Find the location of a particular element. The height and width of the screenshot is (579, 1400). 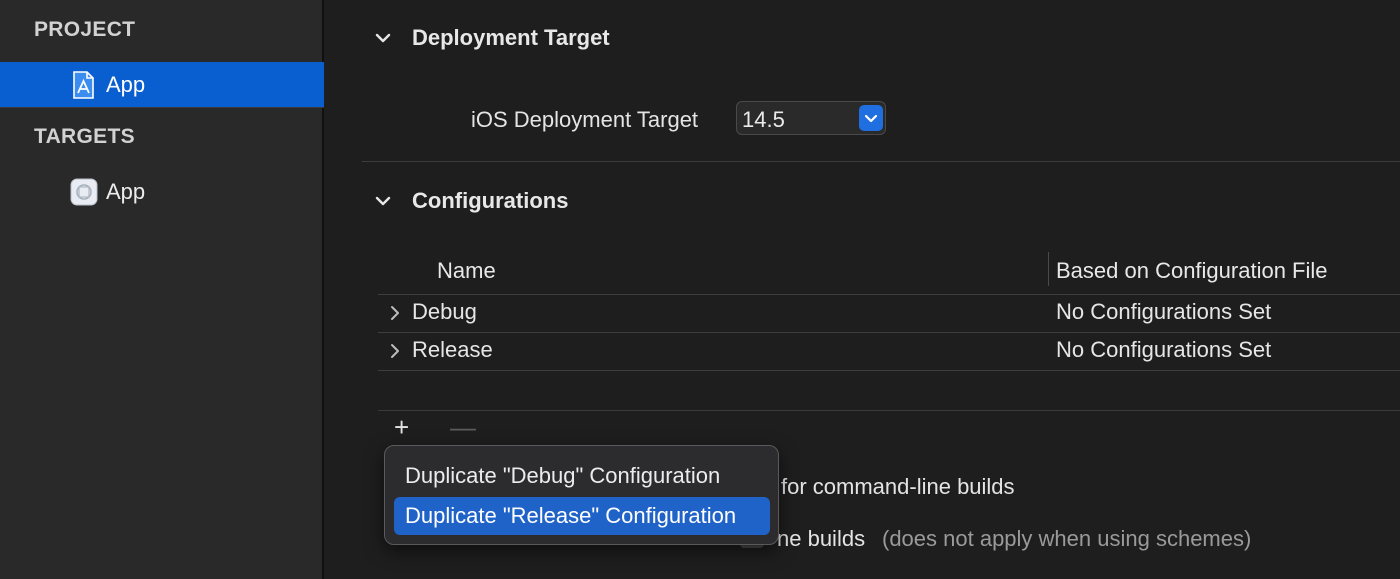

table-footer-divider is located at coordinates (889, 410).